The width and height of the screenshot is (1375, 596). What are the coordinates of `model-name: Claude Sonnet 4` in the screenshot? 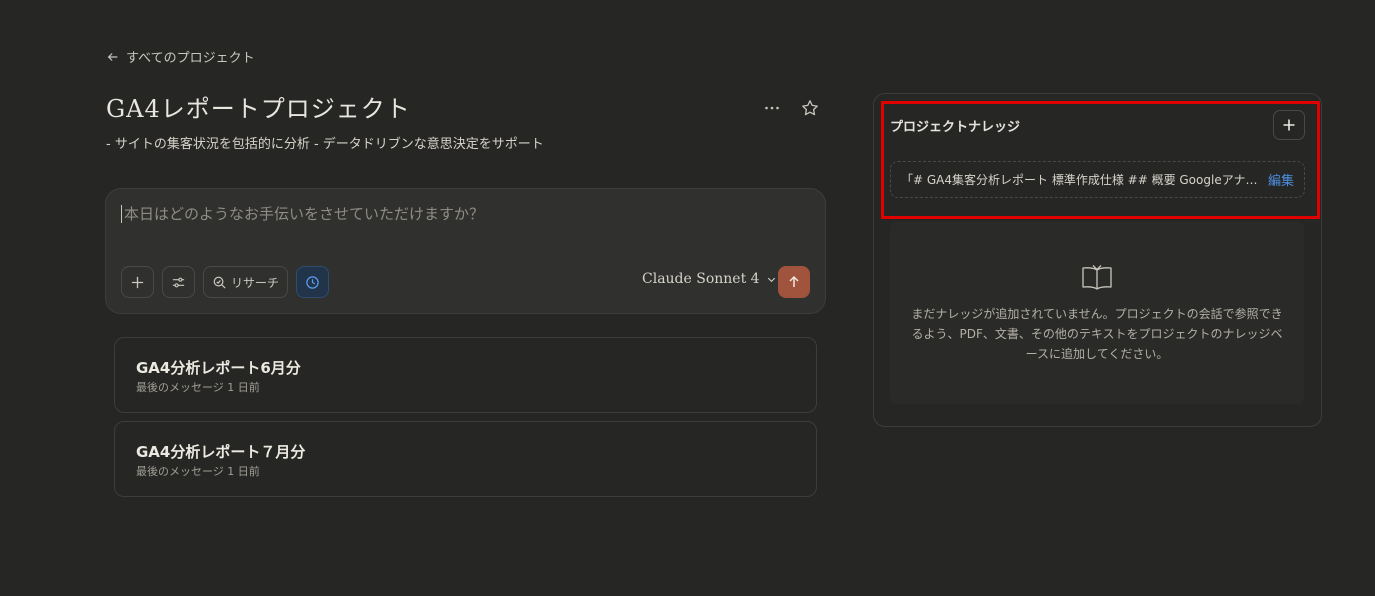 It's located at (701, 279).